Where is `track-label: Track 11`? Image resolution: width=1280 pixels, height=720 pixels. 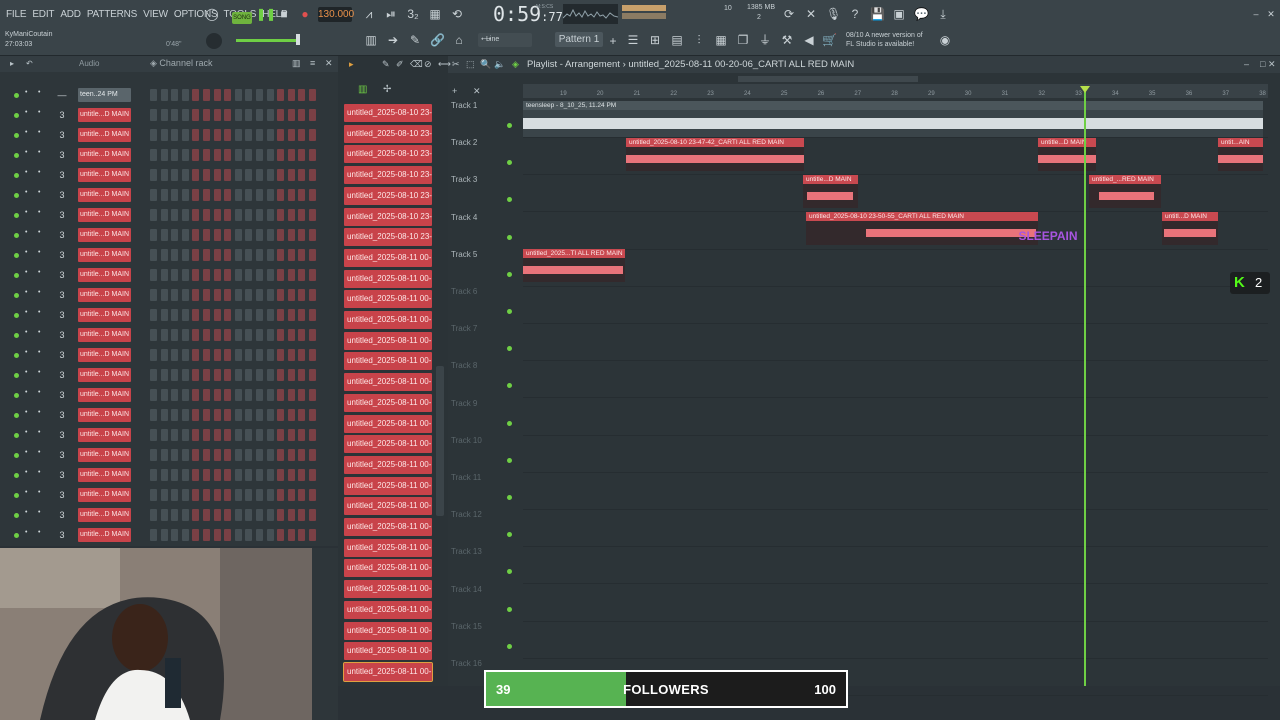 track-label: Track 11 is located at coordinates (466, 477).